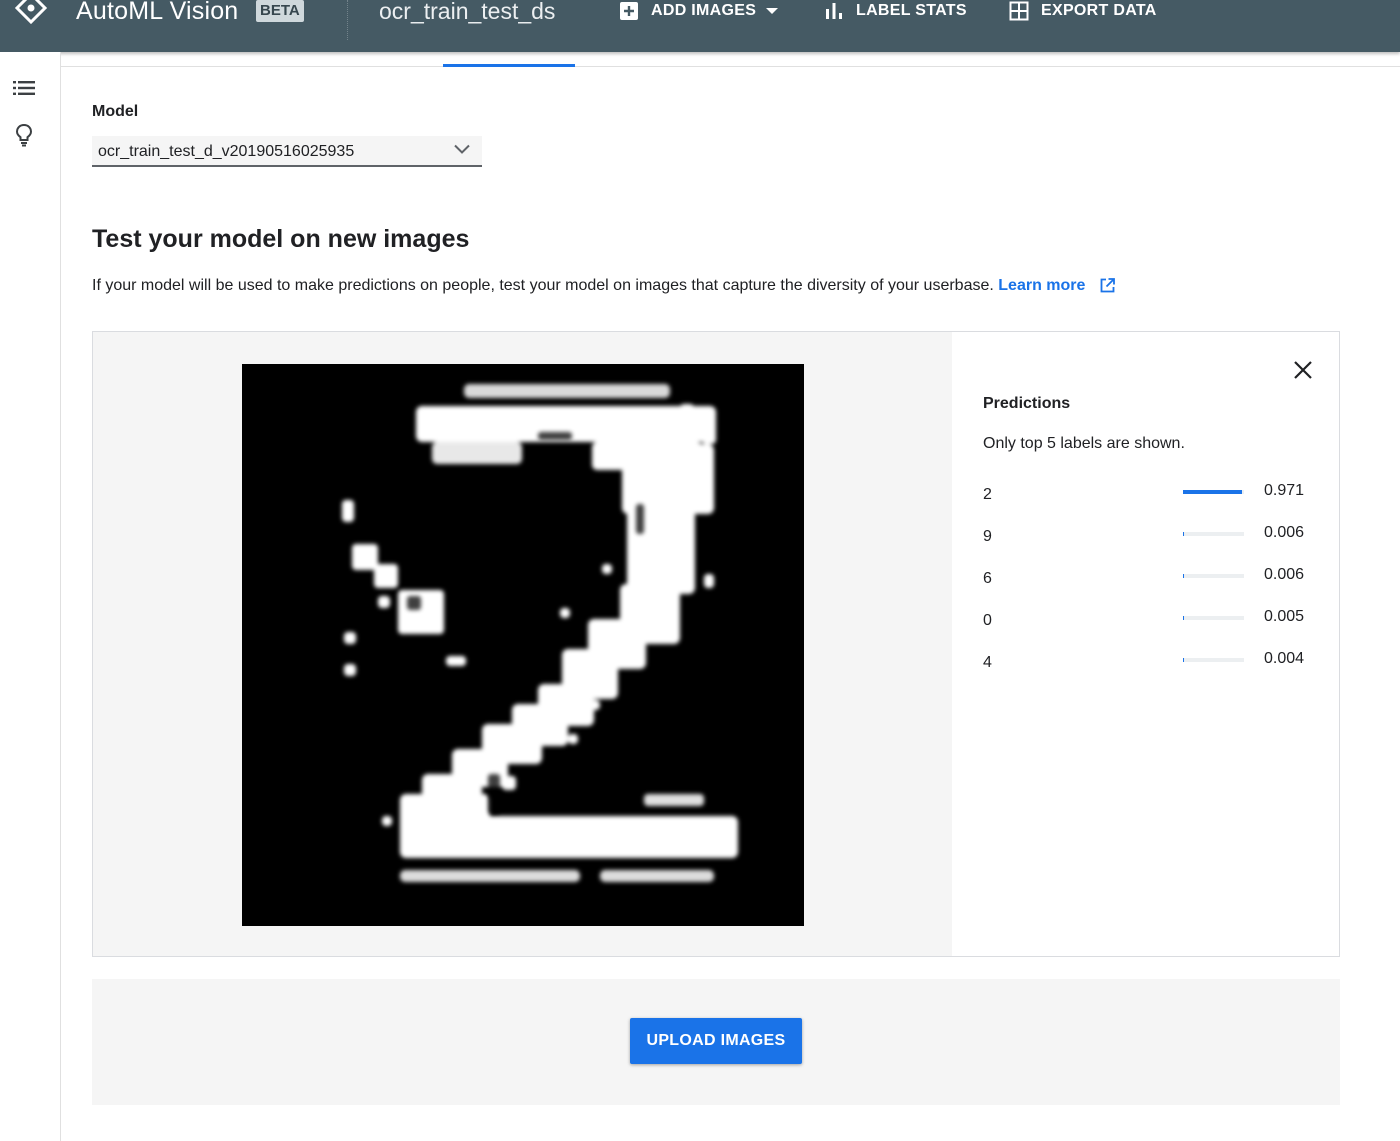 Image resolution: width=1400 pixels, height=1141 pixels. Describe the element at coordinates (347, 20) in the screenshot. I see `header-divider` at that location.